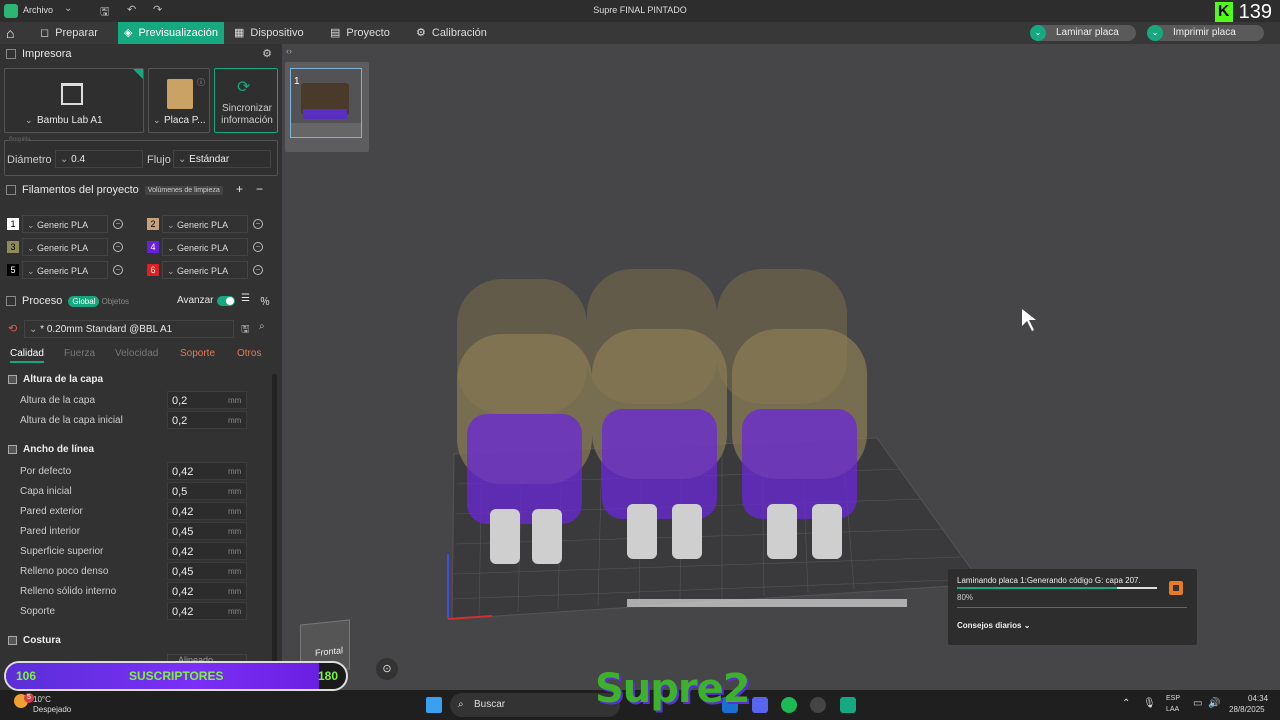  I want to click on figurine-body, so click(659, 464).